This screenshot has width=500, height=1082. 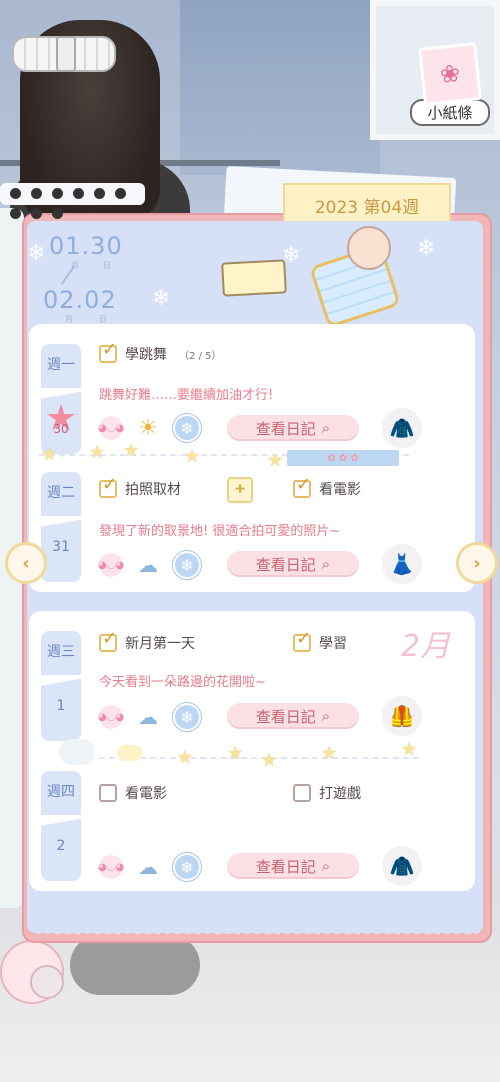 What do you see at coordinates (147, 640) in the screenshot?
I see `task-item: 新月第一天` at bounding box center [147, 640].